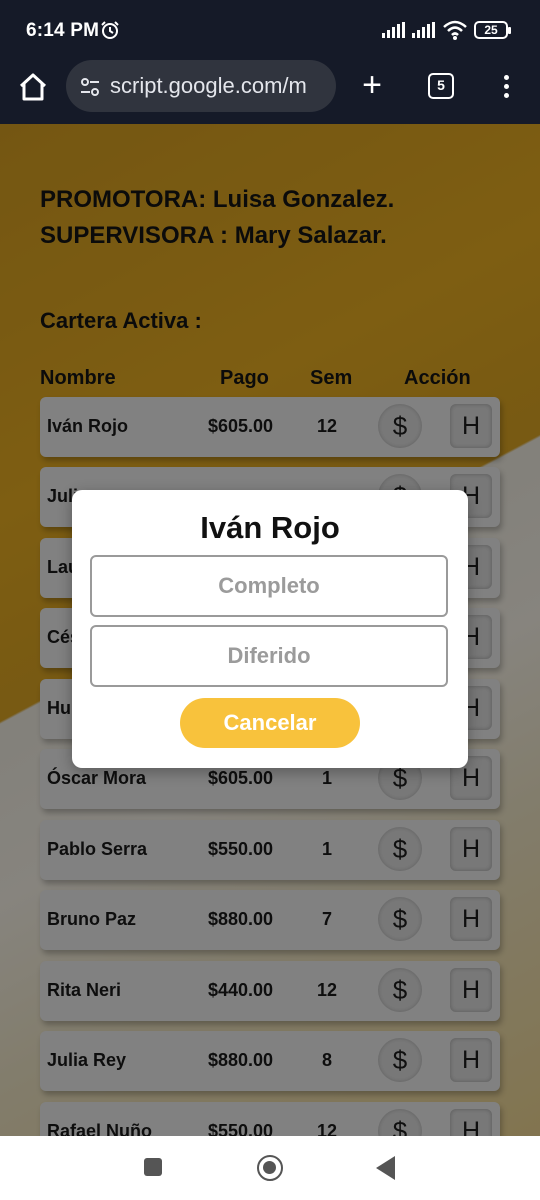 The height and width of the screenshot is (1200, 540). What do you see at coordinates (492, 30) in the screenshot?
I see `battery-icon: 25` at bounding box center [492, 30].